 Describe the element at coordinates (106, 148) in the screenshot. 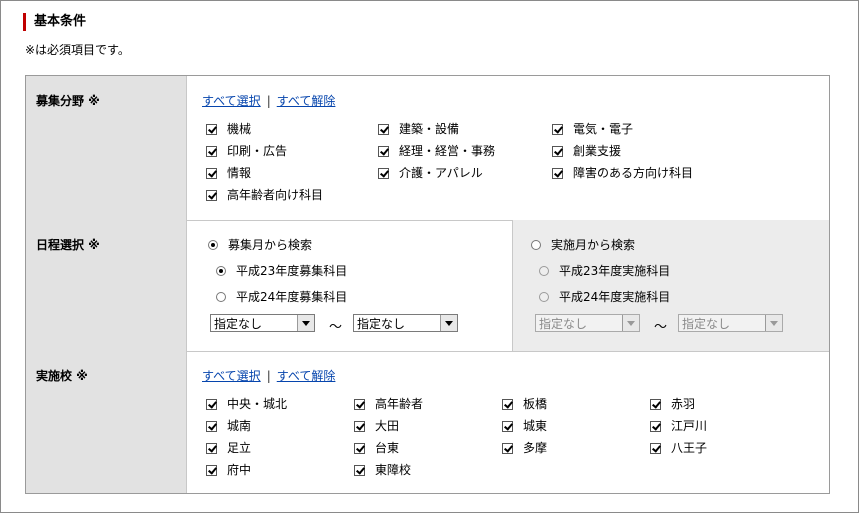

I see `row-header: 募集分野 ※` at that location.